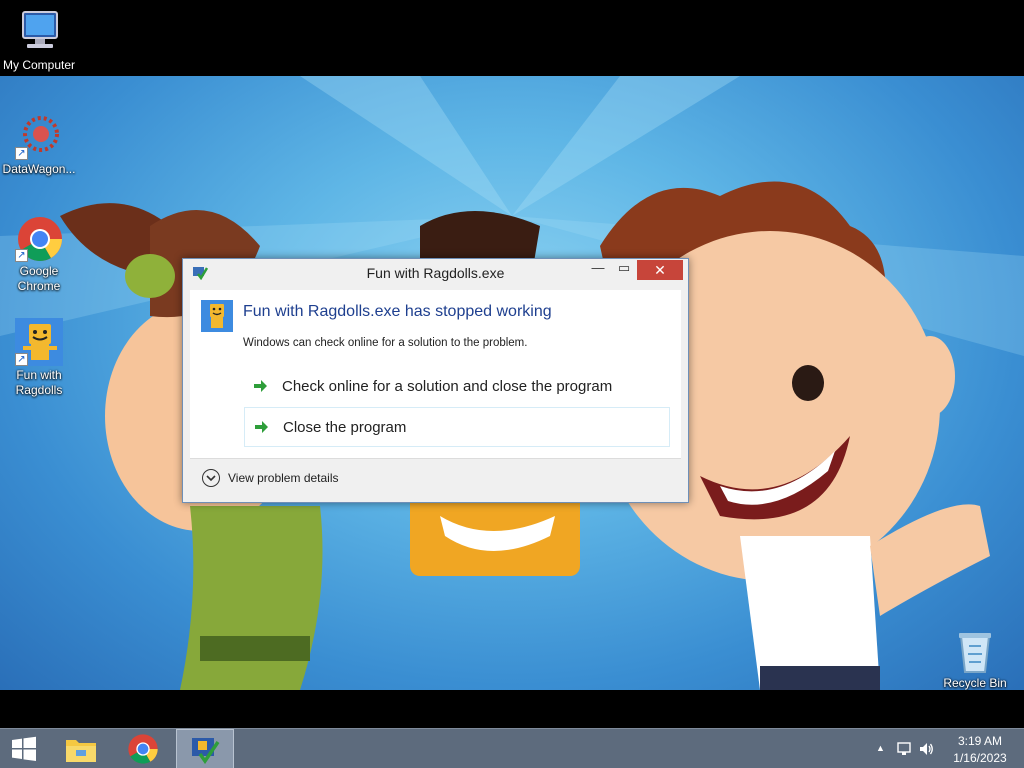  I want to click on desktop-icon-recycle-bin: Recycle Bin, so click(975, 660).